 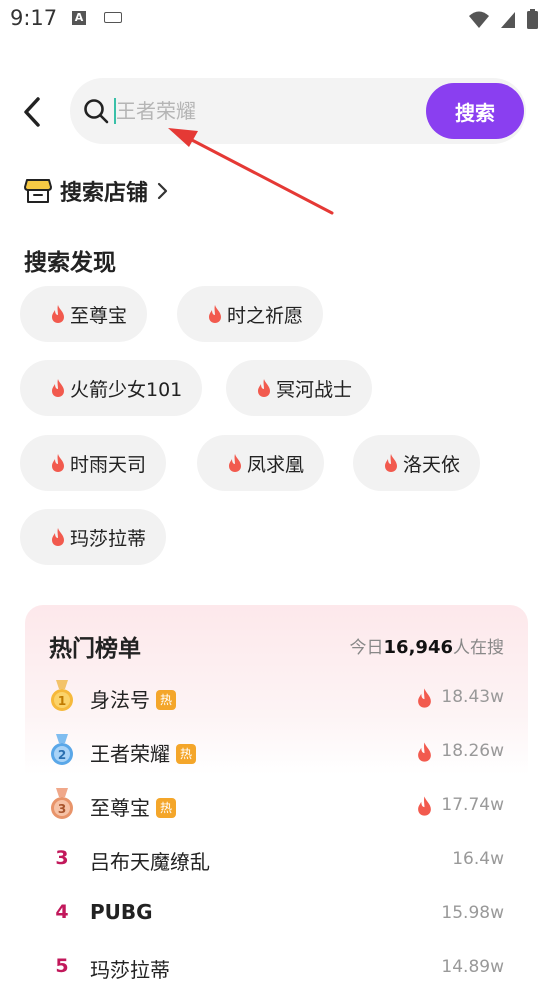 I want to click on chip-label: 时之祈愿, so click(x=265, y=315).